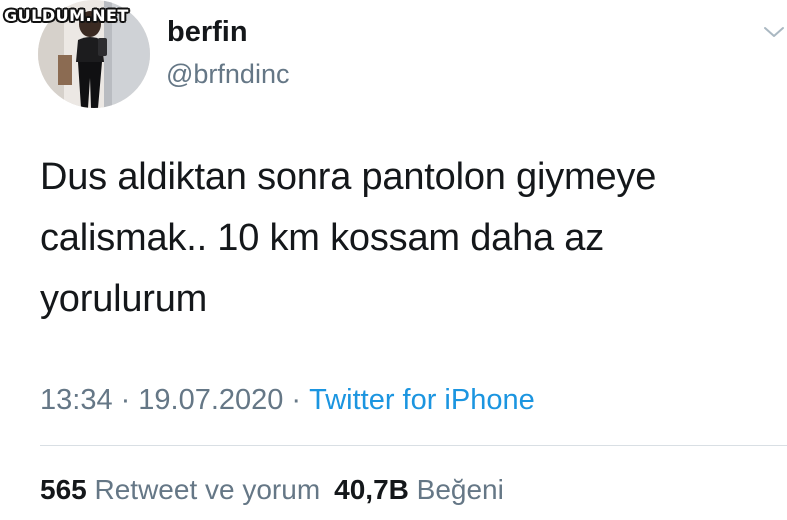 The width and height of the screenshot is (787, 520). Describe the element at coordinates (124, 299) in the screenshot. I see `tweet-text-line: yorulurum` at that location.